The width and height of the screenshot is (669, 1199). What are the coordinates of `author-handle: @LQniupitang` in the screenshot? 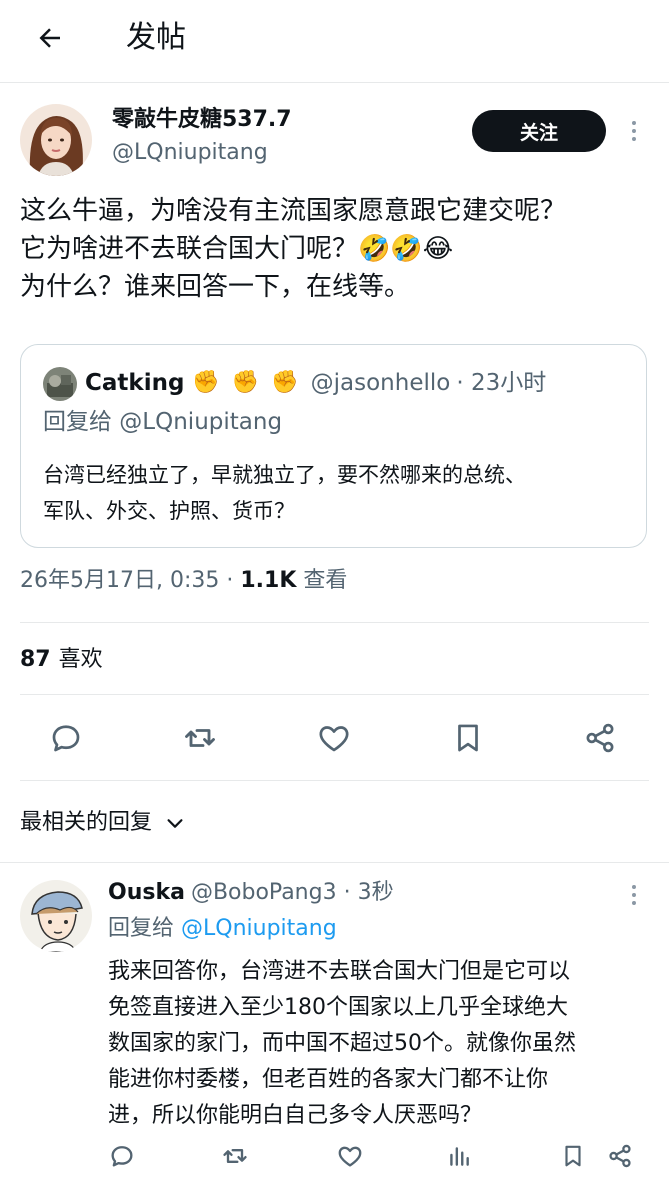 It's located at (190, 153).